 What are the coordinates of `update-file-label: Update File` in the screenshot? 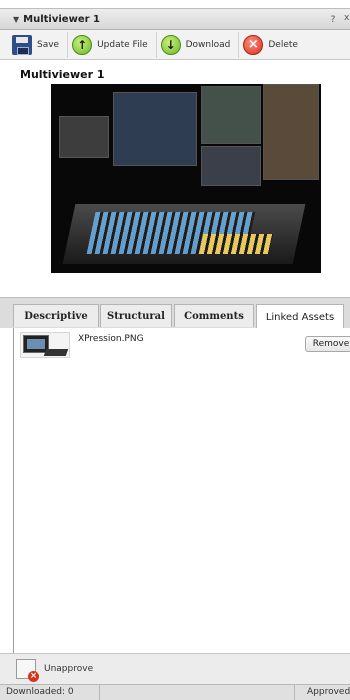 It's located at (122, 44).